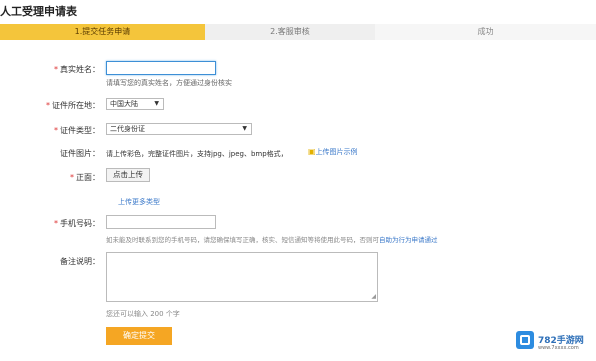 This screenshot has width=596, height=361. Describe the element at coordinates (408, 240) in the screenshot. I see `self-service-link: 自助为行为申请通过` at that location.